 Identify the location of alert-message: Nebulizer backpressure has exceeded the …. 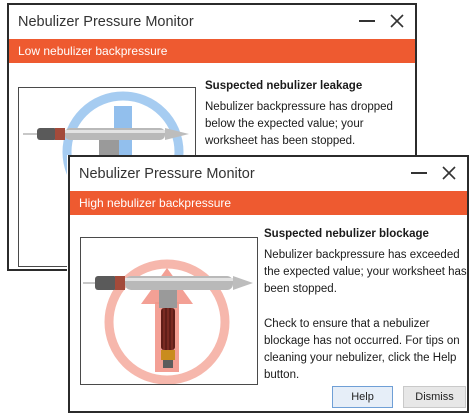
(365, 272).